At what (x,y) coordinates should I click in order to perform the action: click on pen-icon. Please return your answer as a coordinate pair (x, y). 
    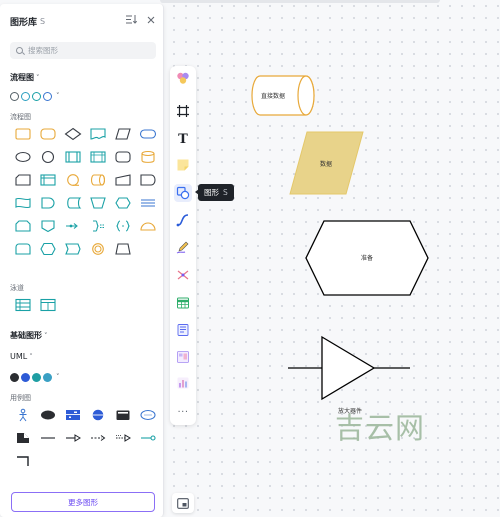
    Looking at the image, I should click on (183, 247).